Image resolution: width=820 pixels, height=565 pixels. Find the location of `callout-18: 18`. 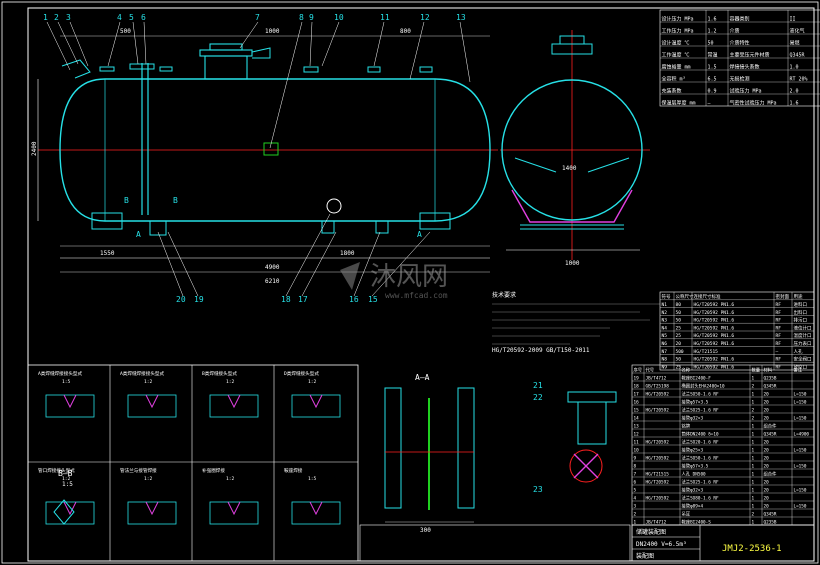

callout-18: 18 is located at coordinates (286, 299).